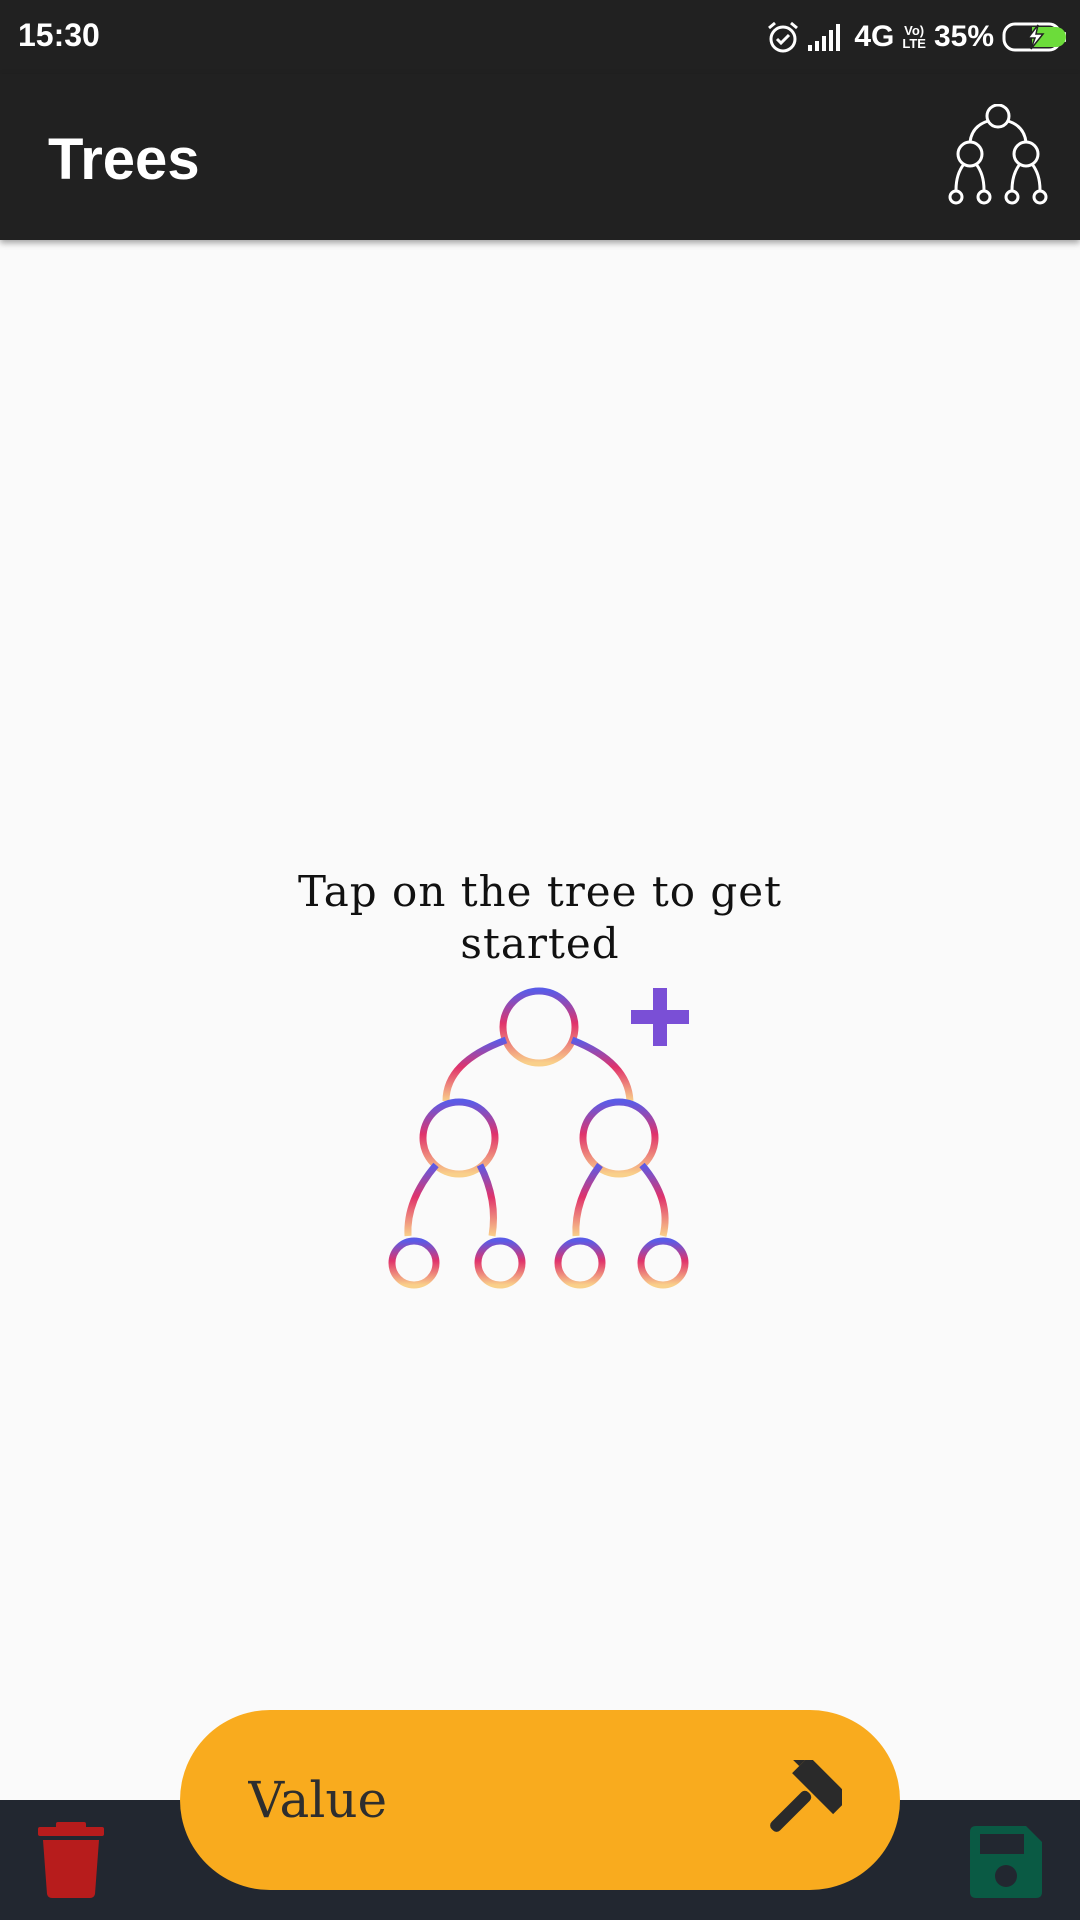 Image resolution: width=1080 pixels, height=1920 pixels. What do you see at coordinates (874, 36) in the screenshot?
I see `network-type: 4G` at bounding box center [874, 36].